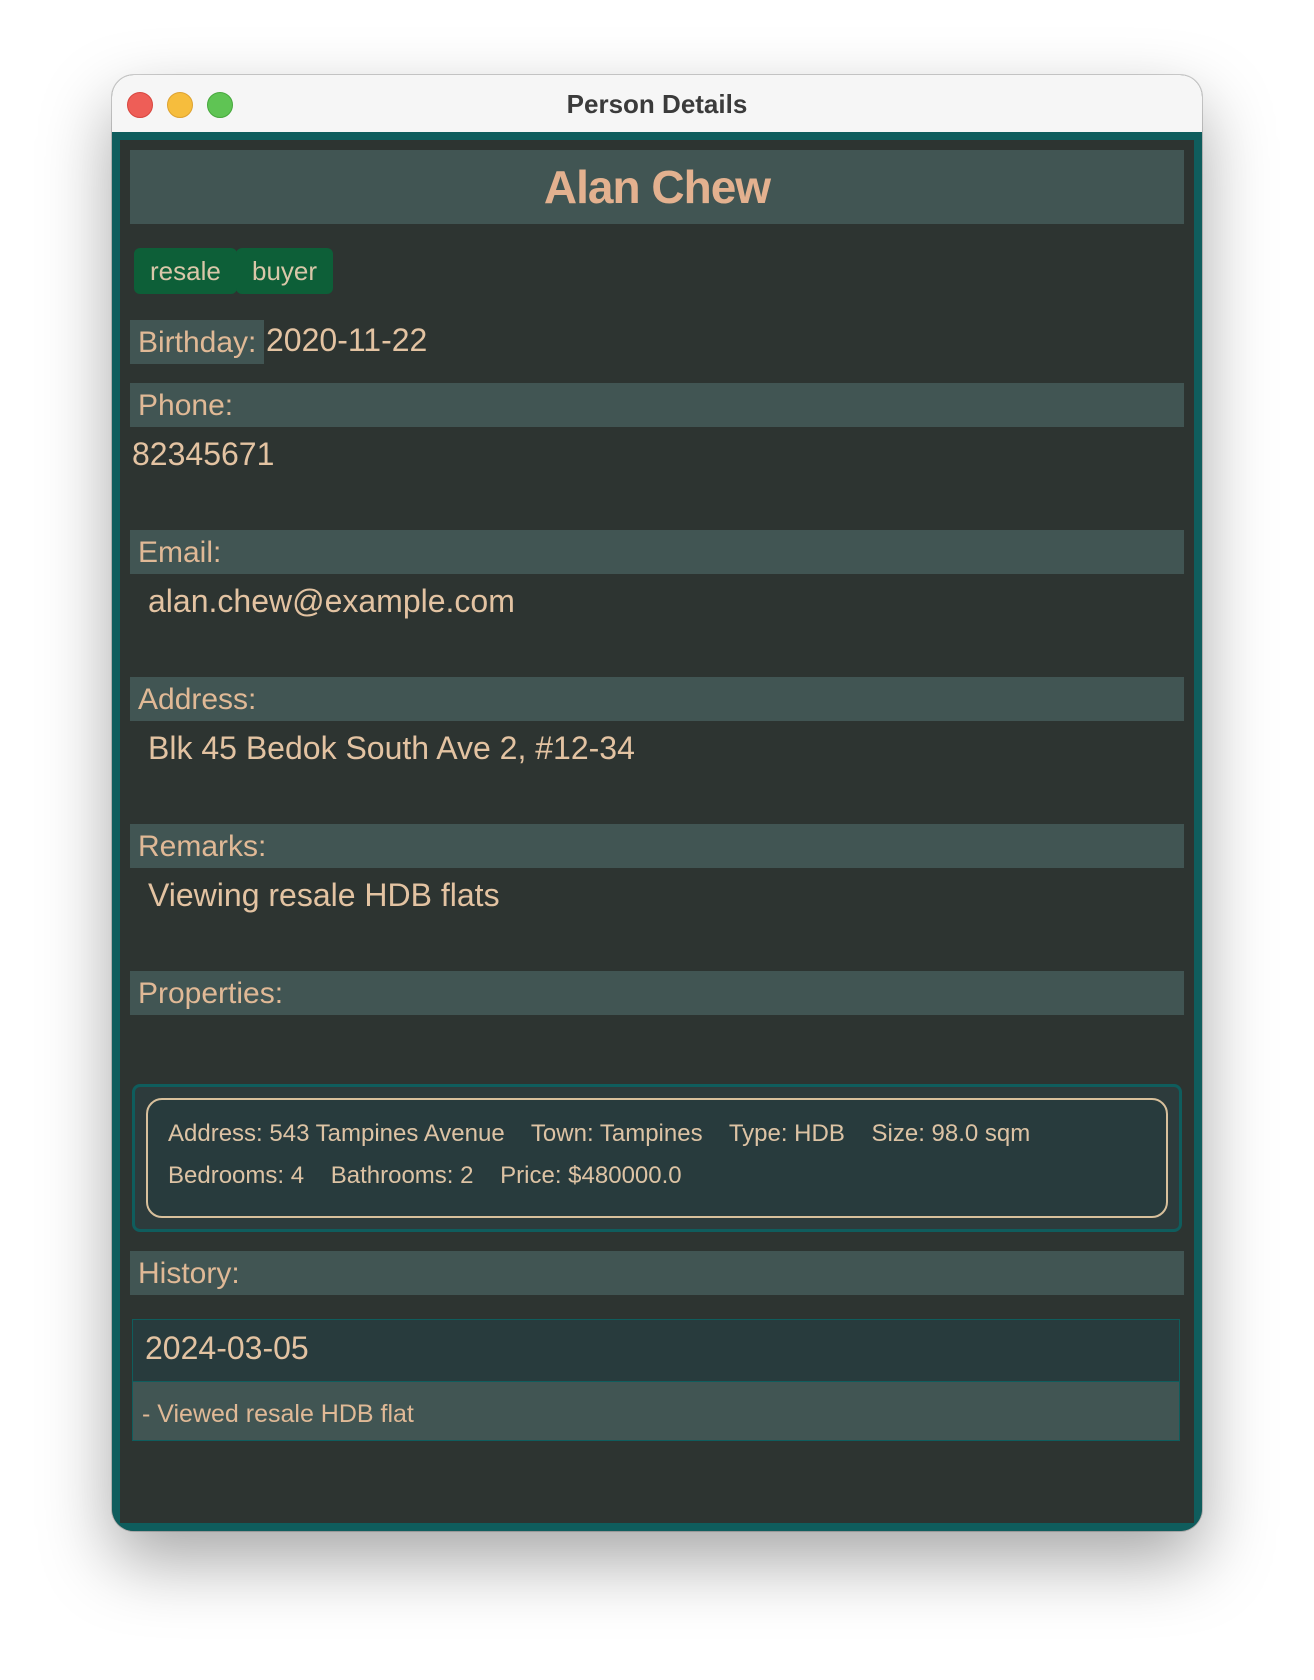 This screenshot has height=1680, width=1314. I want to click on property-bathrooms: Bathrooms: 2, so click(402, 1175).